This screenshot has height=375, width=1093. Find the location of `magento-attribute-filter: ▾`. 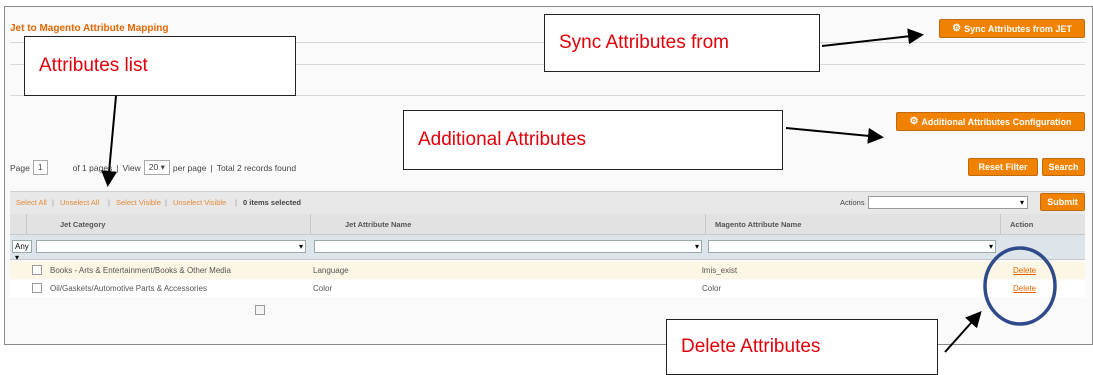

magento-attribute-filter: ▾ is located at coordinates (852, 246).